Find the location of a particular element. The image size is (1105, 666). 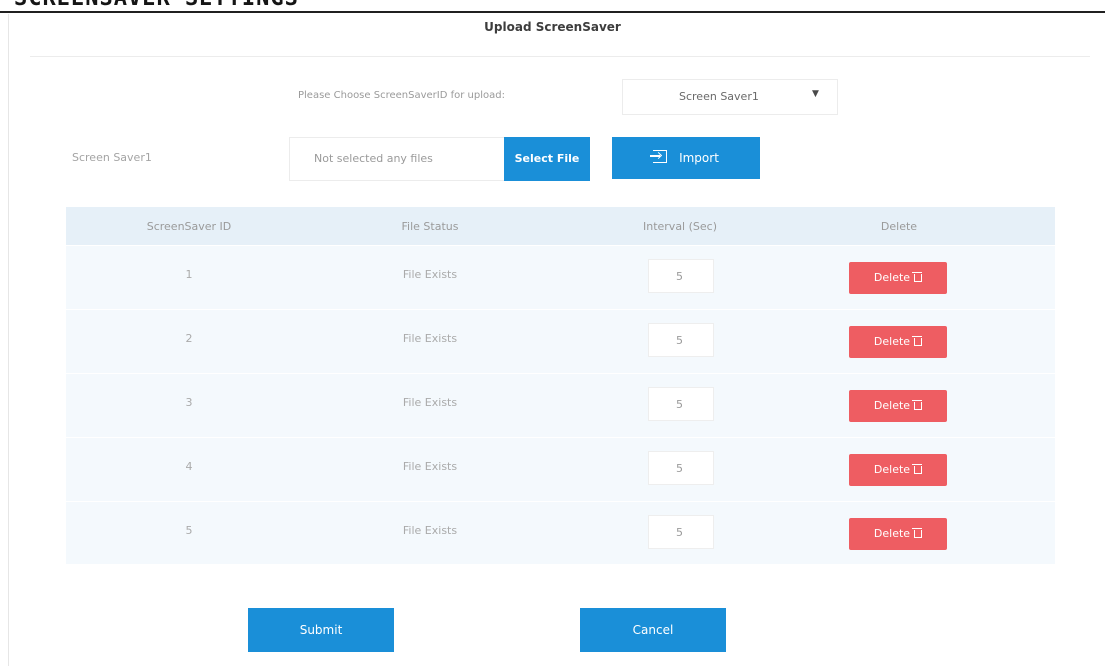

panel-left-border is located at coordinates (8, 340).